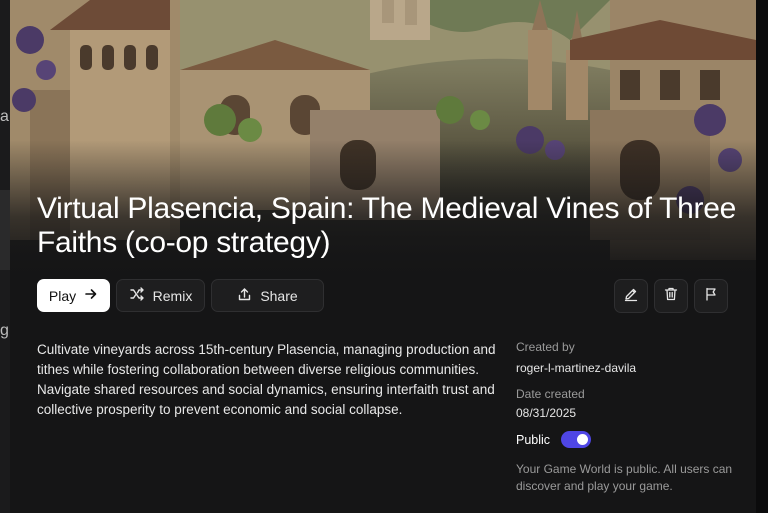 This screenshot has height=513, width=768. Describe the element at coordinates (762, 256) in the screenshot. I see `background-page-edge` at that location.